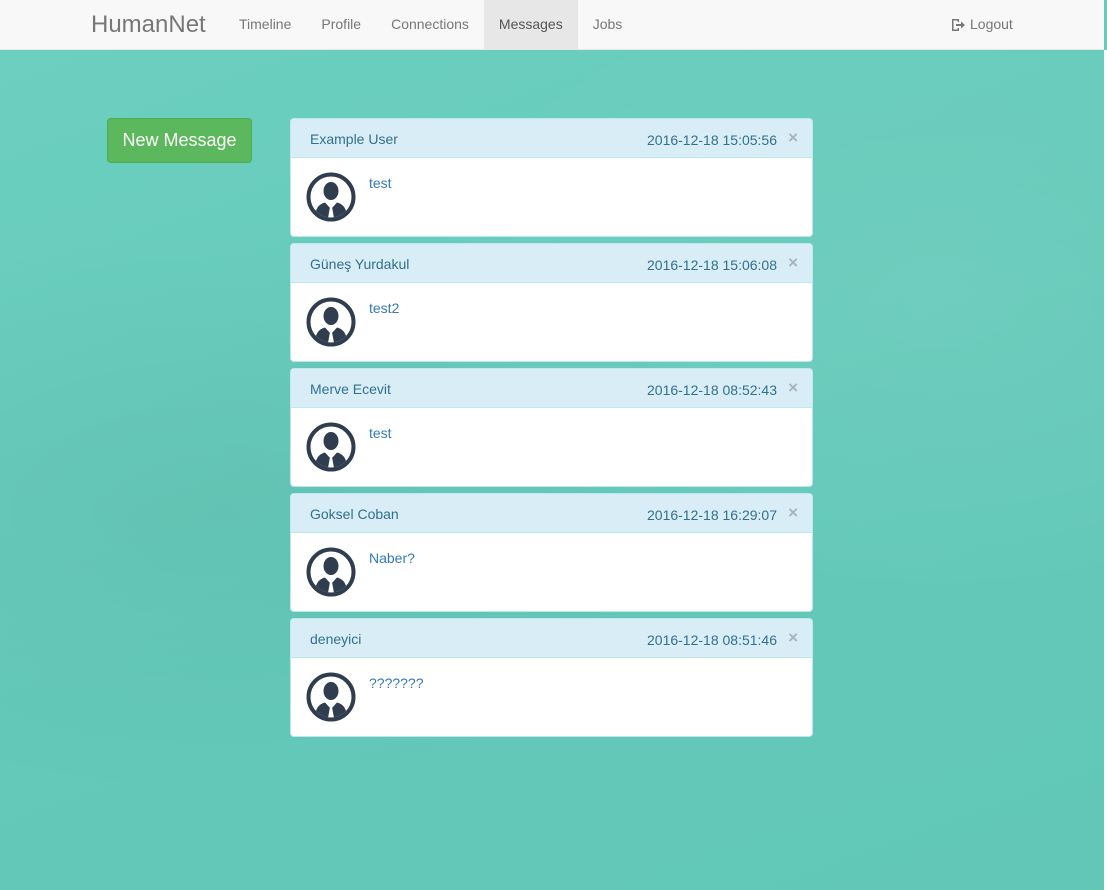 The image size is (1107, 890). What do you see at coordinates (712, 390) in the screenshot?
I see `message-timestamp: 2016-12-18 08:52:43` at bounding box center [712, 390].